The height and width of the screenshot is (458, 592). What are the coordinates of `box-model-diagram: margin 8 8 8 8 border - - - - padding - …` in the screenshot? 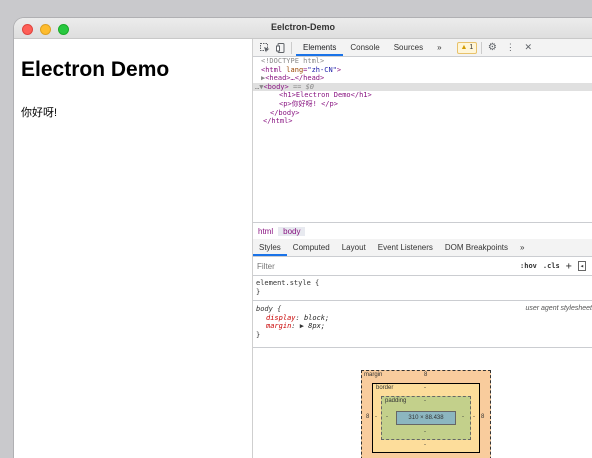 It's located at (426, 414).